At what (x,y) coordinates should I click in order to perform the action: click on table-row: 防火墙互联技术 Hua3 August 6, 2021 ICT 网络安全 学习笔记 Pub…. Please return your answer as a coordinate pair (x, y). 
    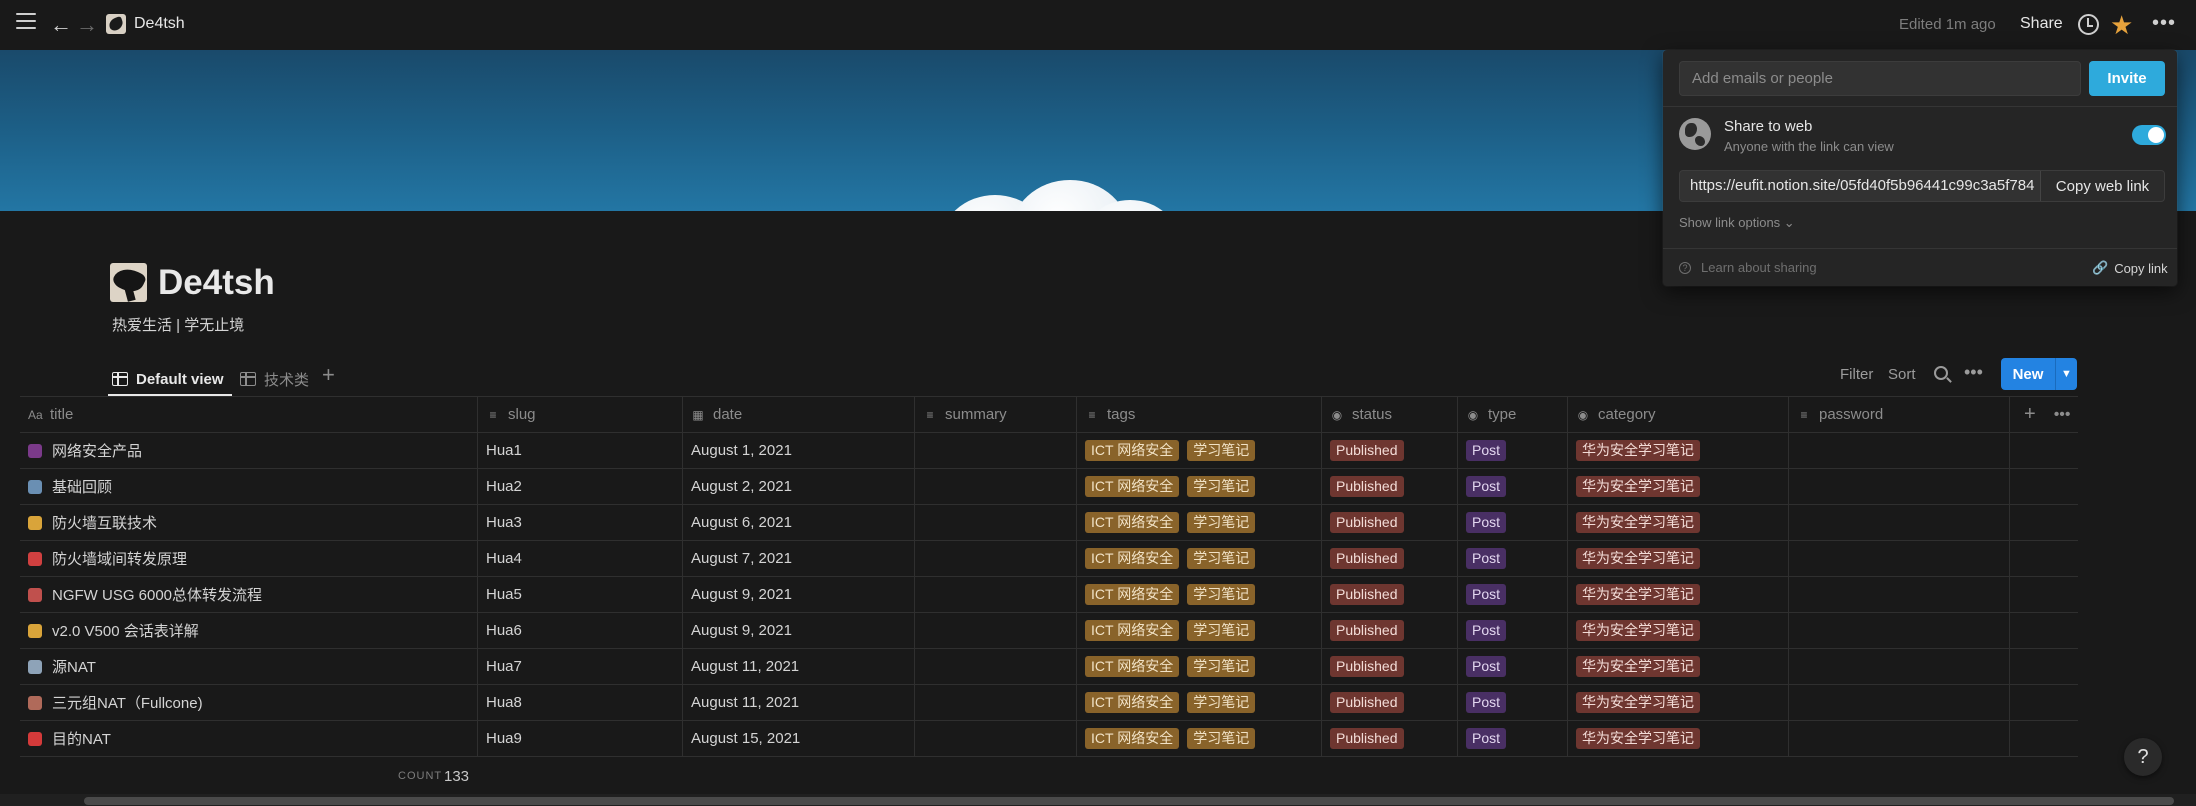
    Looking at the image, I should click on (1049, 523).